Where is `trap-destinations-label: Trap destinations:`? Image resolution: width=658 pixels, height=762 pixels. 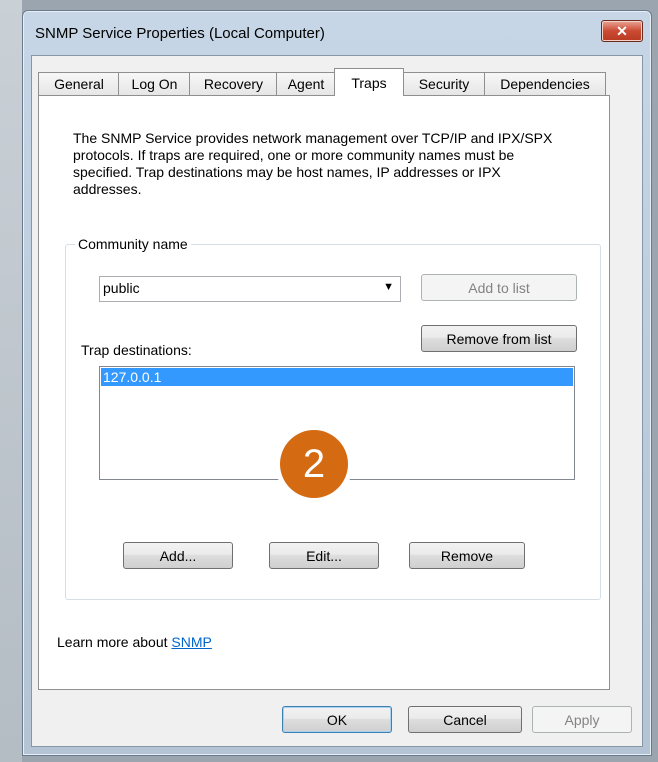
trap-destinations-label: Trap destinations: is located at coordinates (136, 350).